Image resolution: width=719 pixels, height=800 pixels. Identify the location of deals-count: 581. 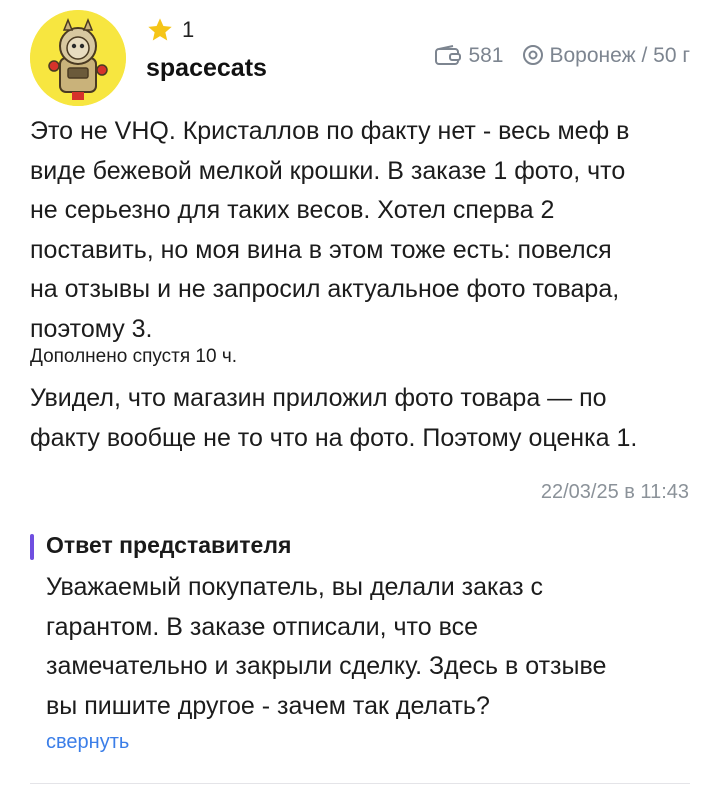
(486, 55).